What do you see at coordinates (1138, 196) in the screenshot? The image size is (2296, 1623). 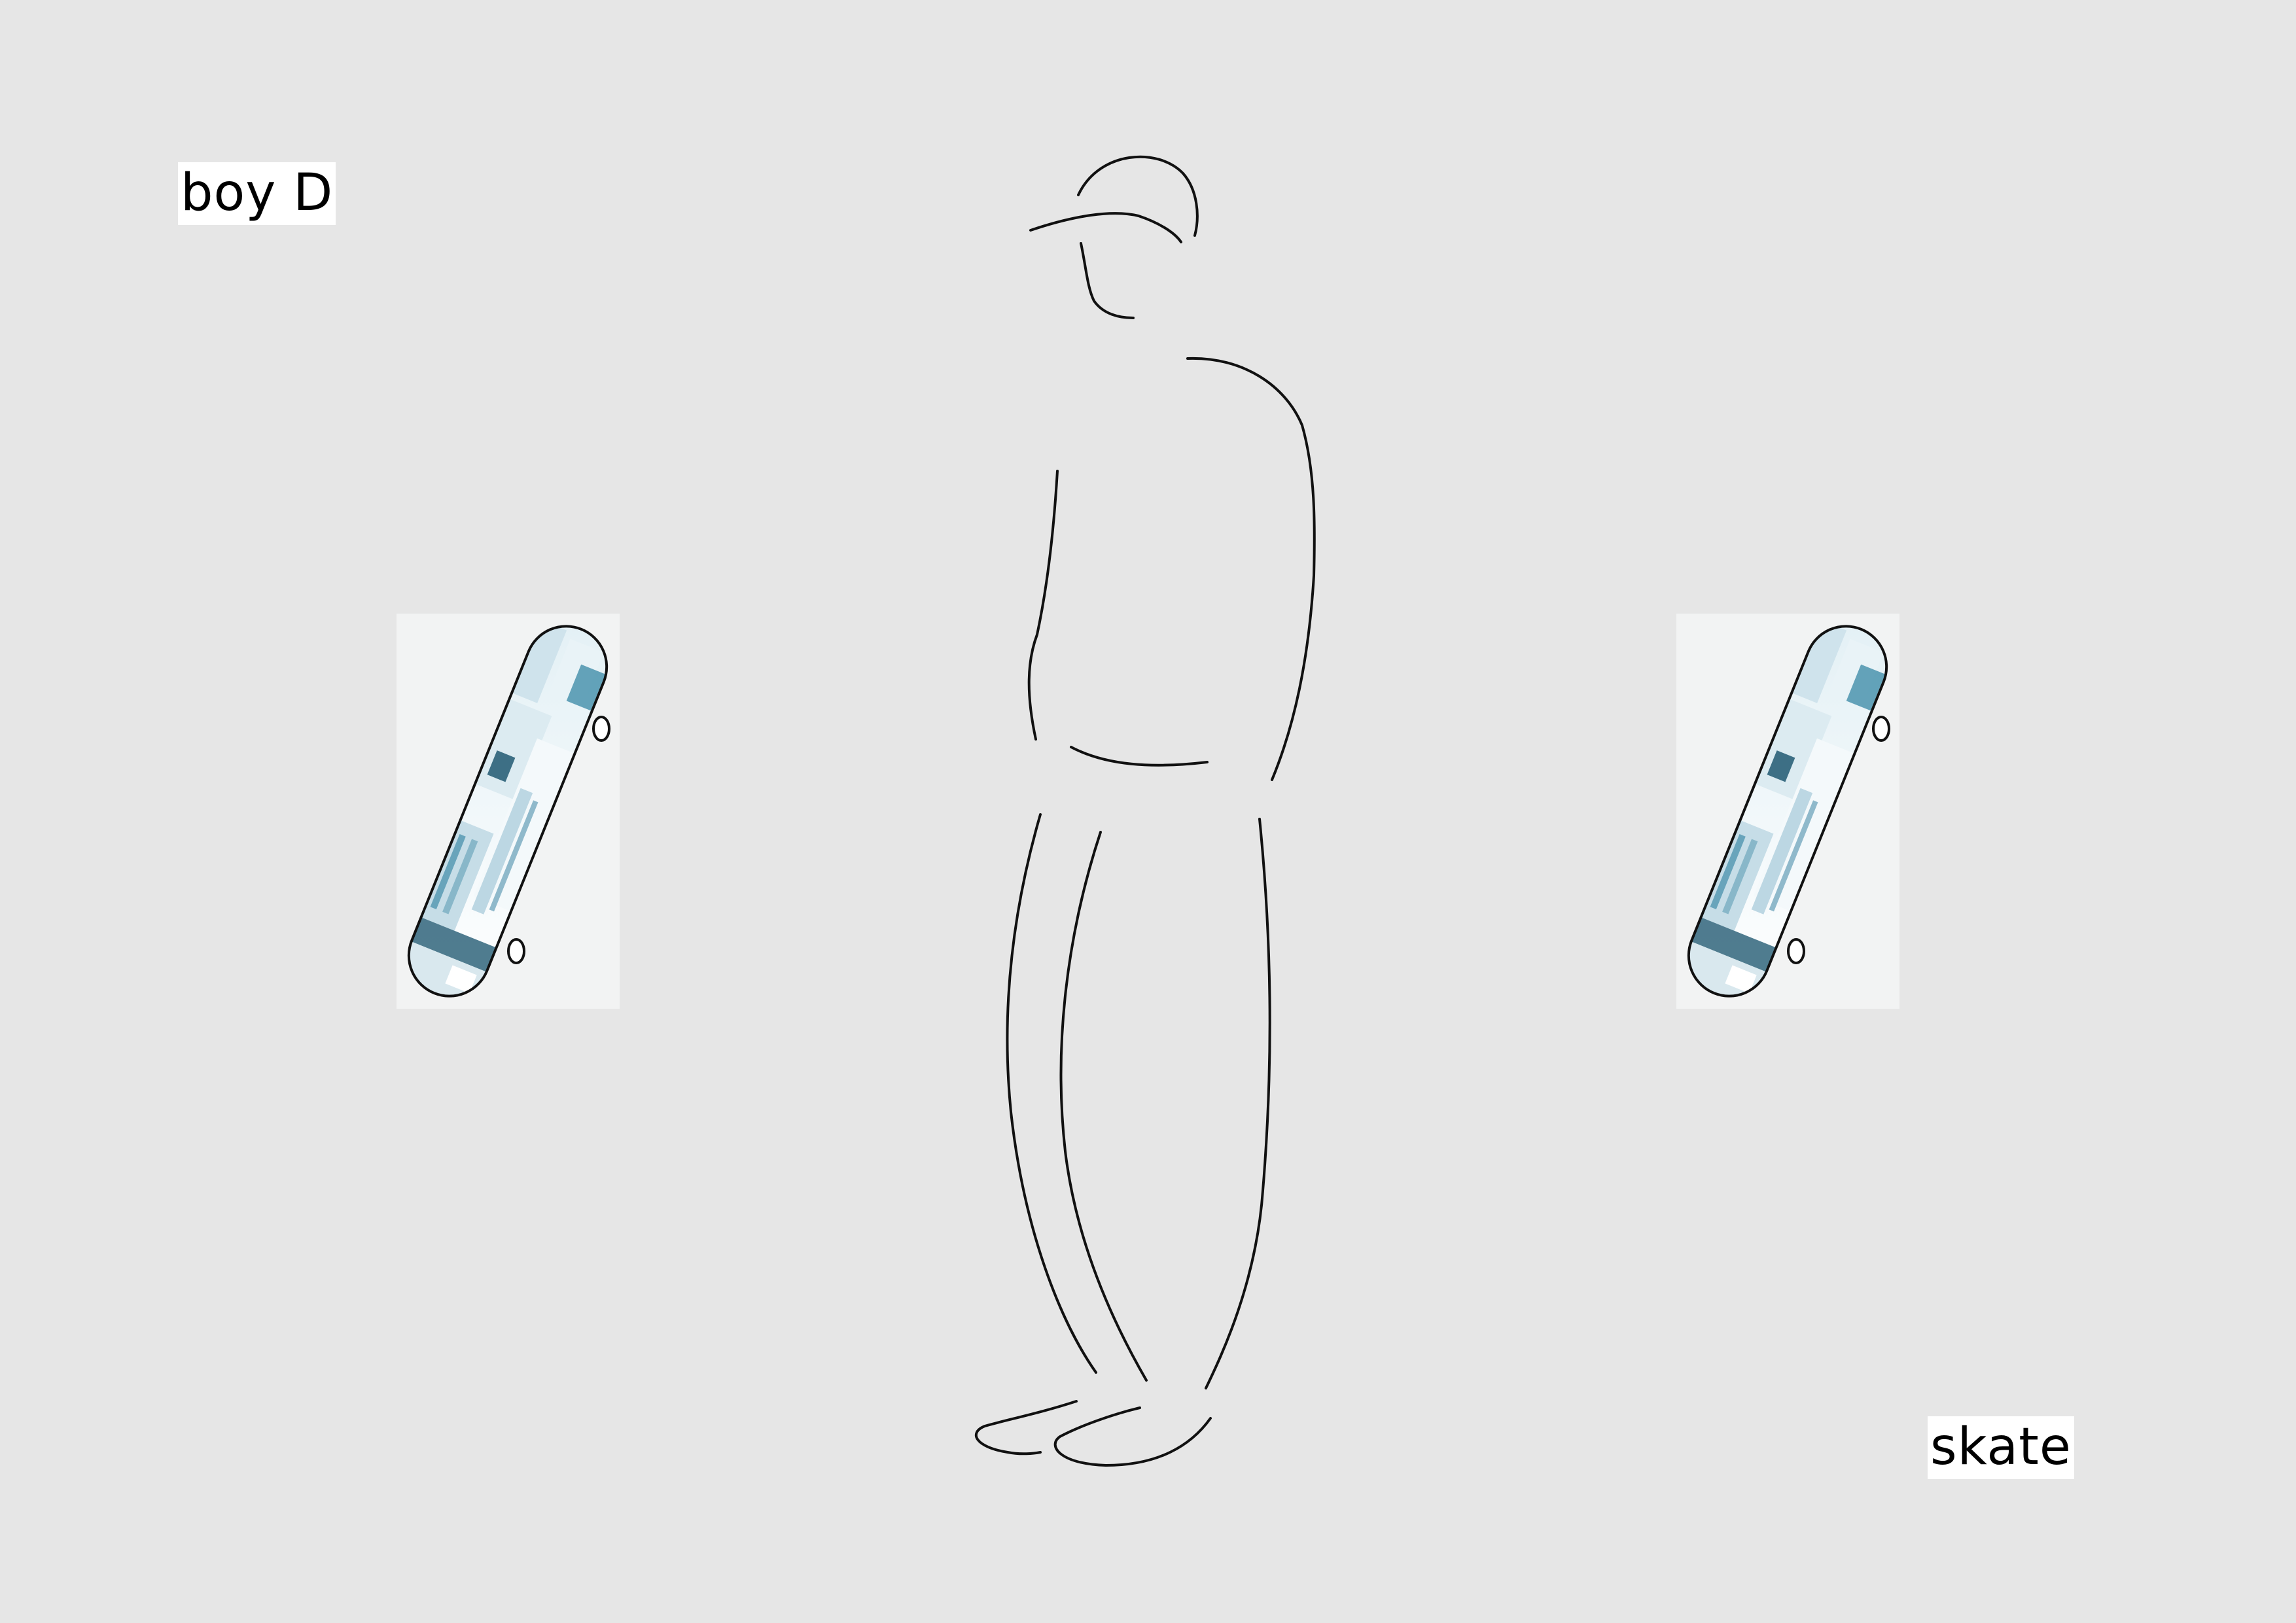 I see `cap-dome` at bounding box center [1138, 196].